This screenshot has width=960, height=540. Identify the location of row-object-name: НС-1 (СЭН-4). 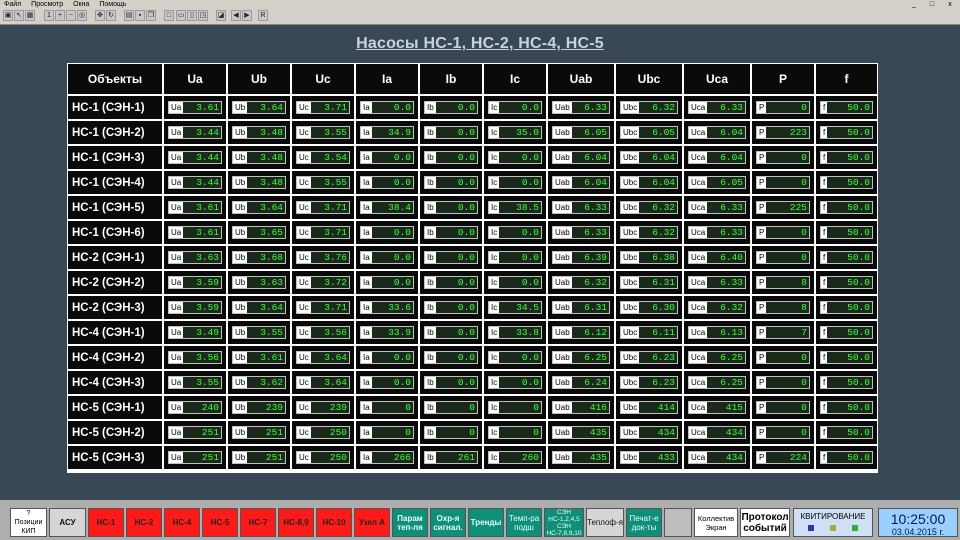
(115, 182).